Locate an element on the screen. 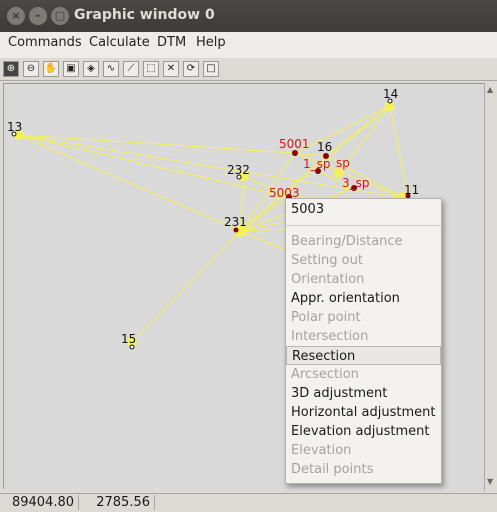 The height and width of the screenshot is (512, 497). menu-item-elevation: Elevation is located at coordinates (363, 450).